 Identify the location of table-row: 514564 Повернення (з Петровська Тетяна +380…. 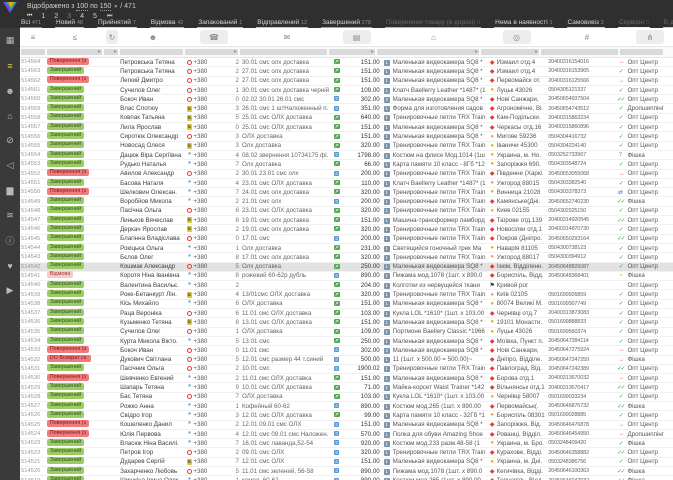
(346, 62).